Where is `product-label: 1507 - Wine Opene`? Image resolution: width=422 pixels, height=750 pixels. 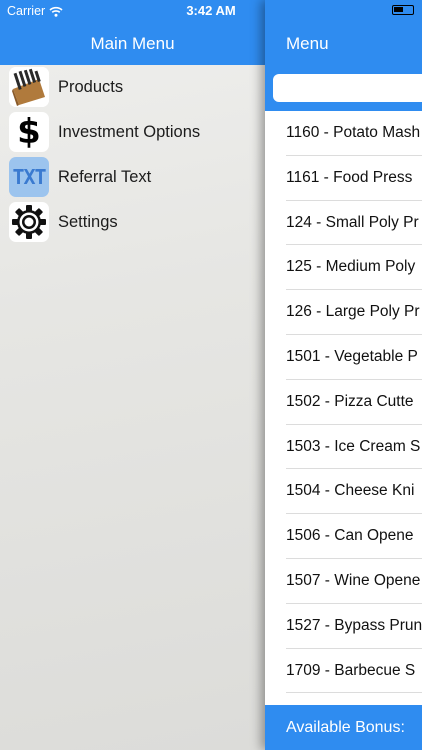 product-label: 1507 - Wine Opene is located at coordinates (353, 580).